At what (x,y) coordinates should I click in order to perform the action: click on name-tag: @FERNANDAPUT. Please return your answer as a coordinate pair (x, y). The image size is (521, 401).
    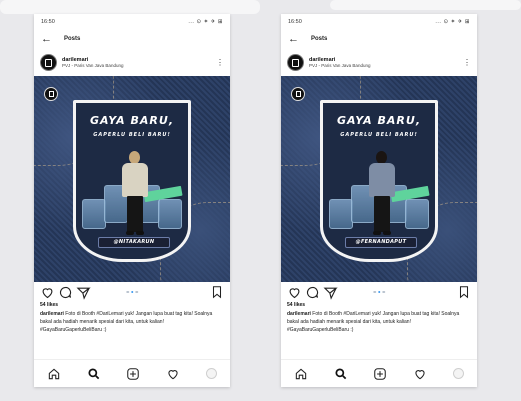
    Looking at the image, I should click on (381, 242).